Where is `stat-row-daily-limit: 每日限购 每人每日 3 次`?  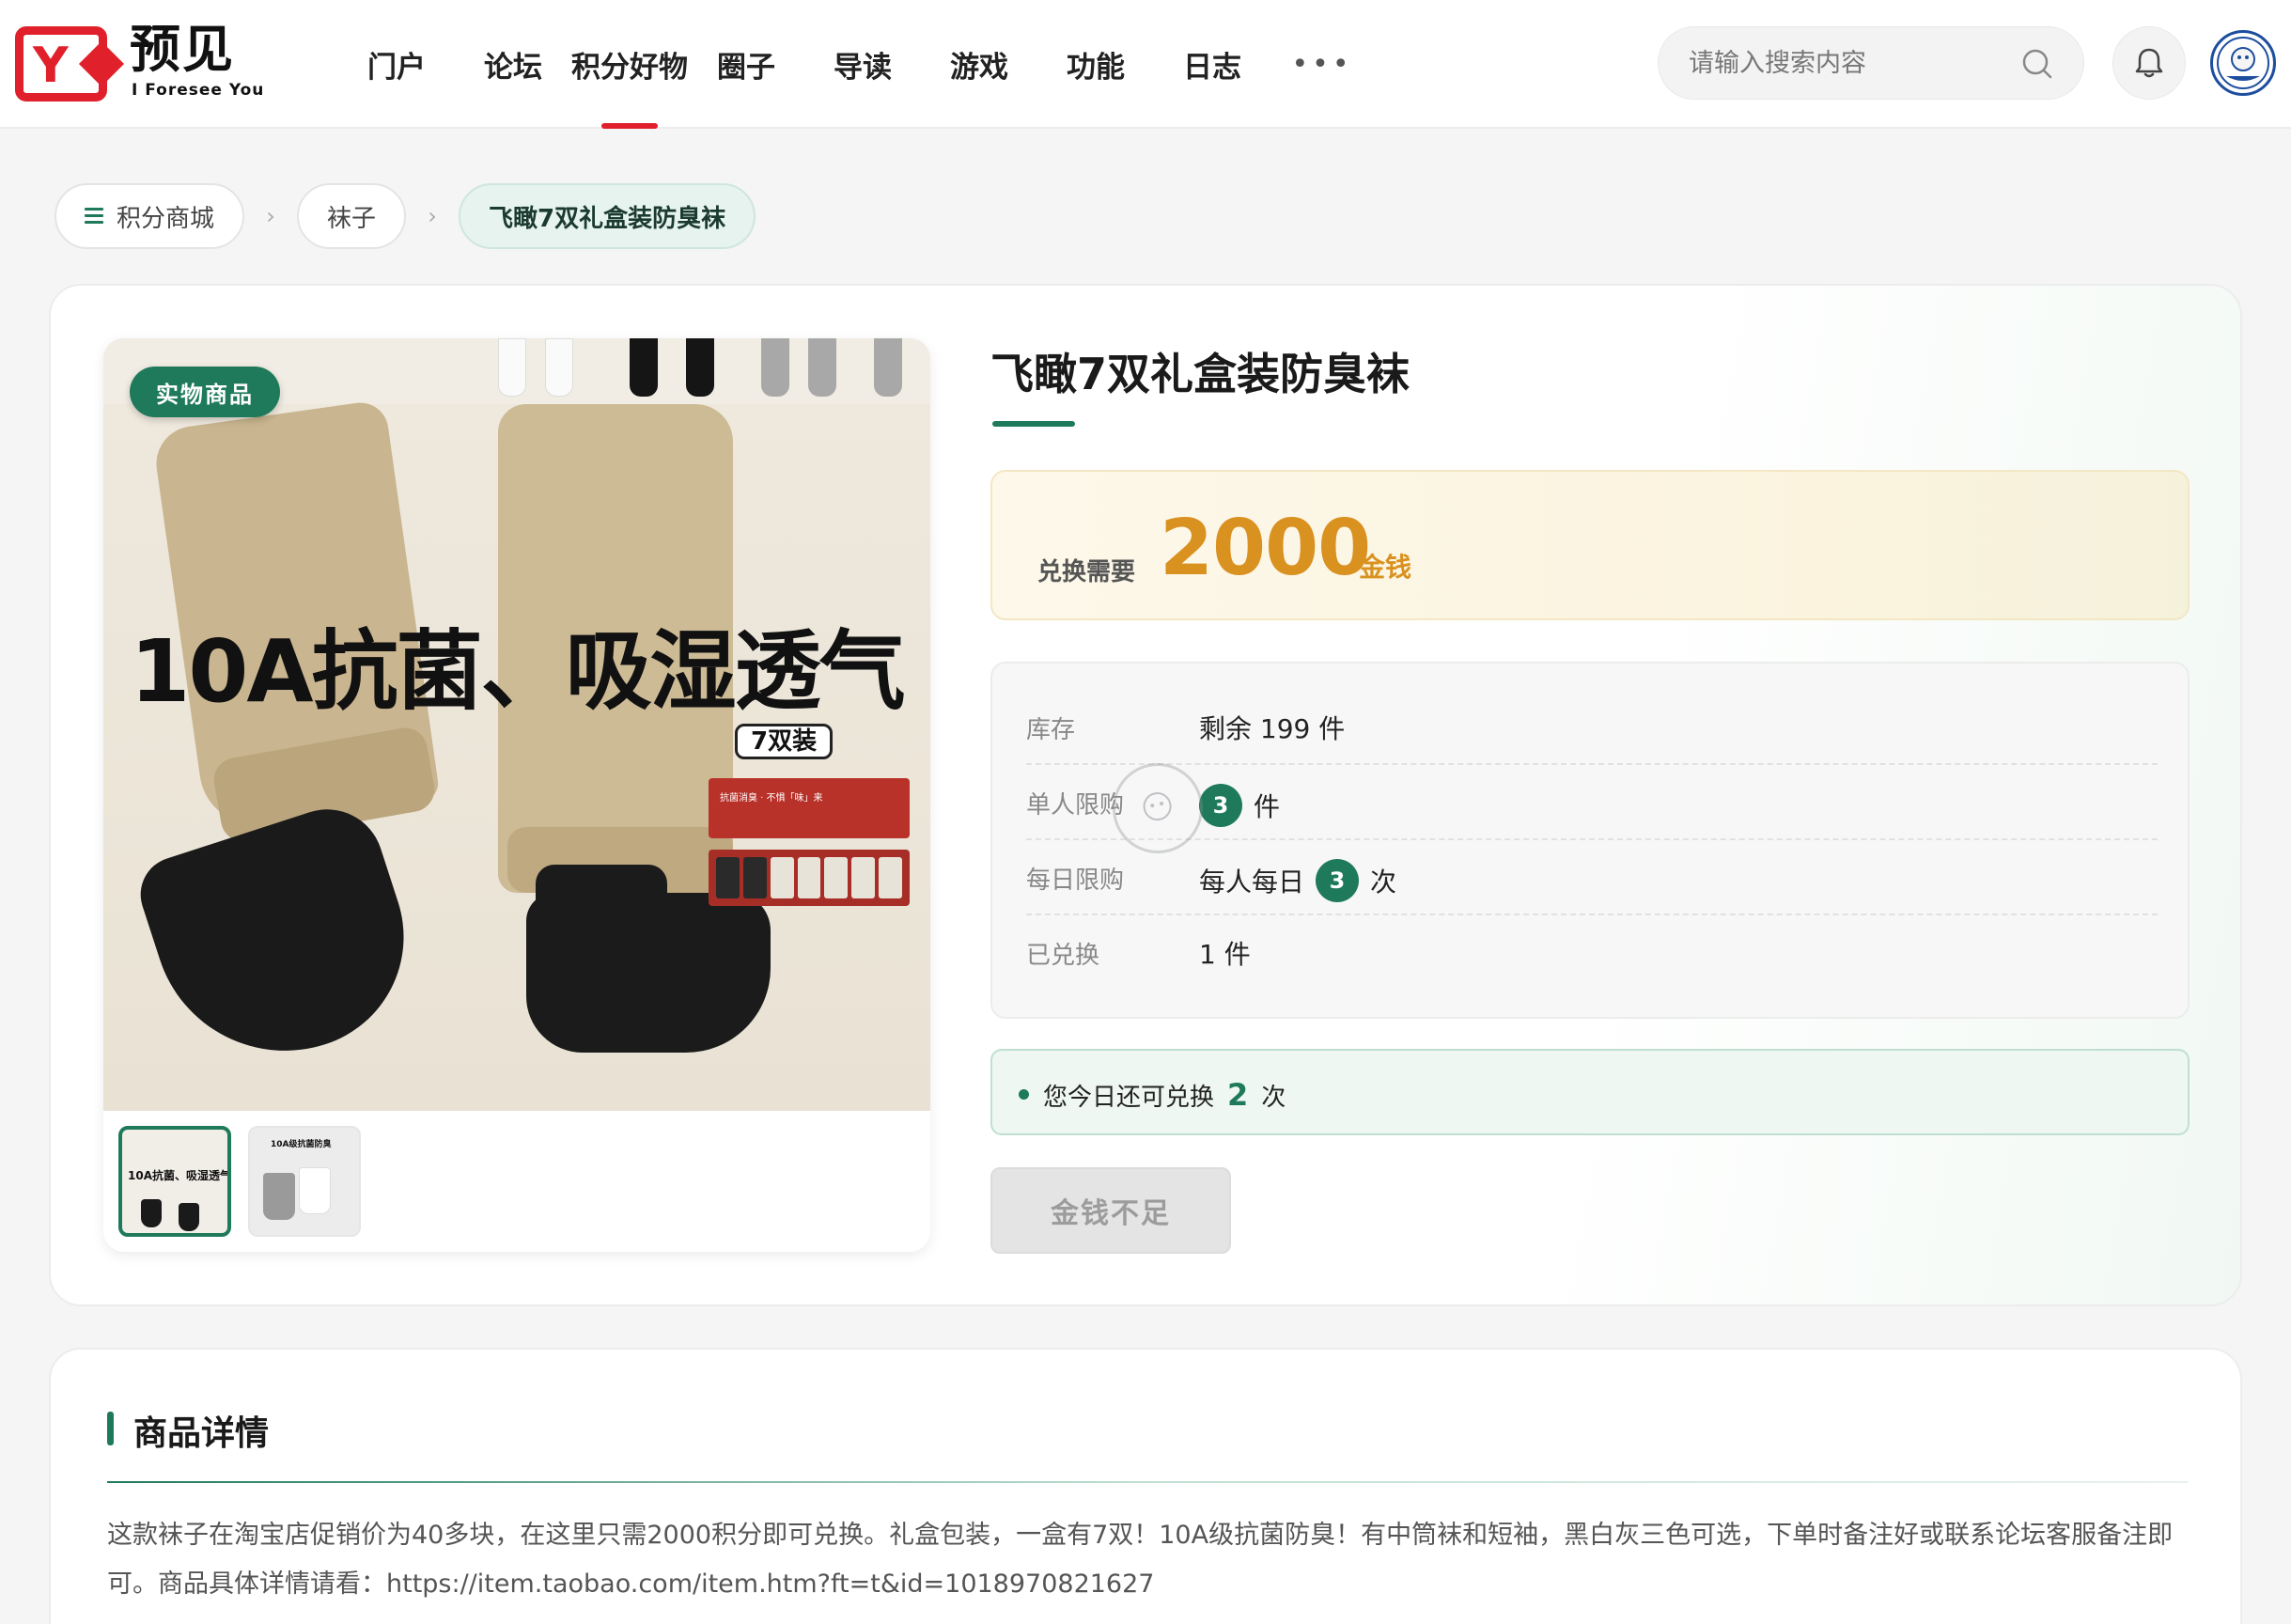 stat-row-daily-limit: 每日限购 每人每日 3 次 is located at coordinates (1592, 877).